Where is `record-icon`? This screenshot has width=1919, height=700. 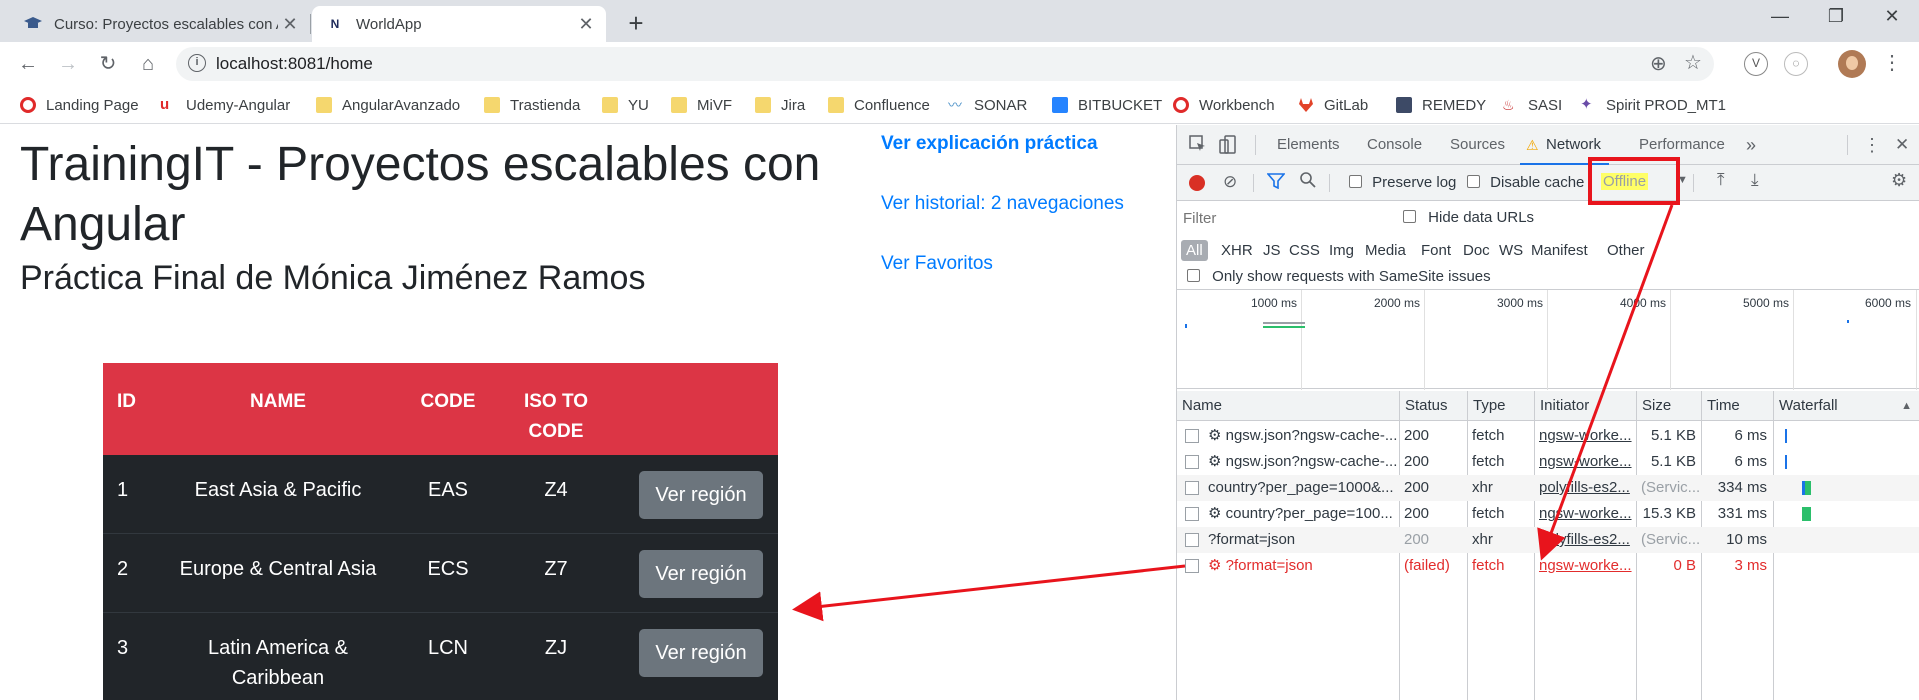 record-icon is located at coordinates (1197, 183).